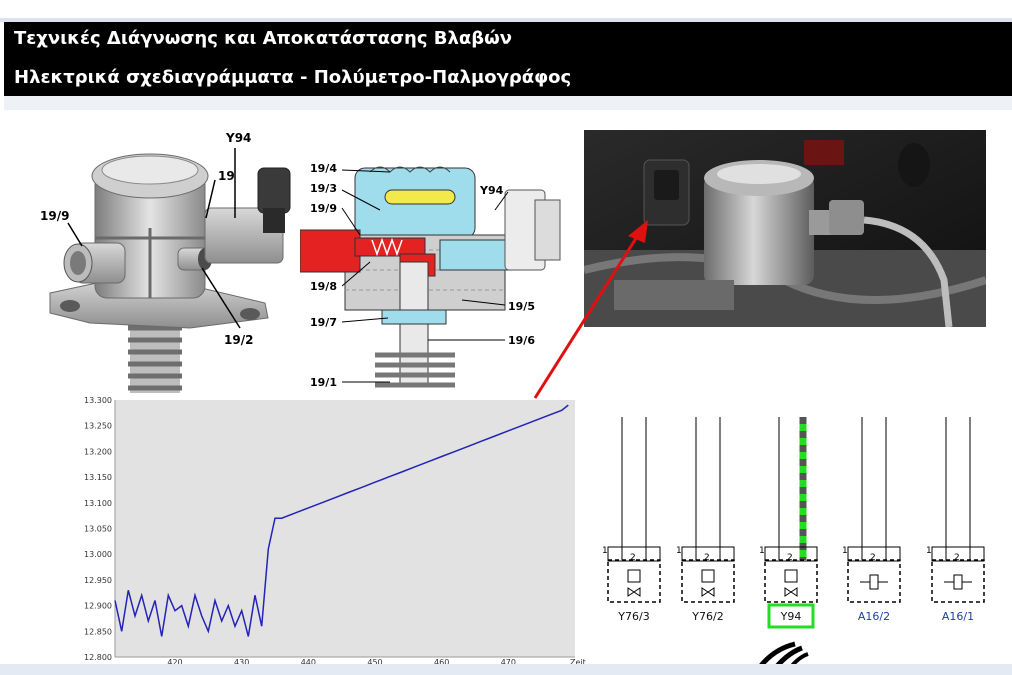 The width and height of the screenshot is (1012, 675). I want to click on bottom-strip, so click(506, 669).